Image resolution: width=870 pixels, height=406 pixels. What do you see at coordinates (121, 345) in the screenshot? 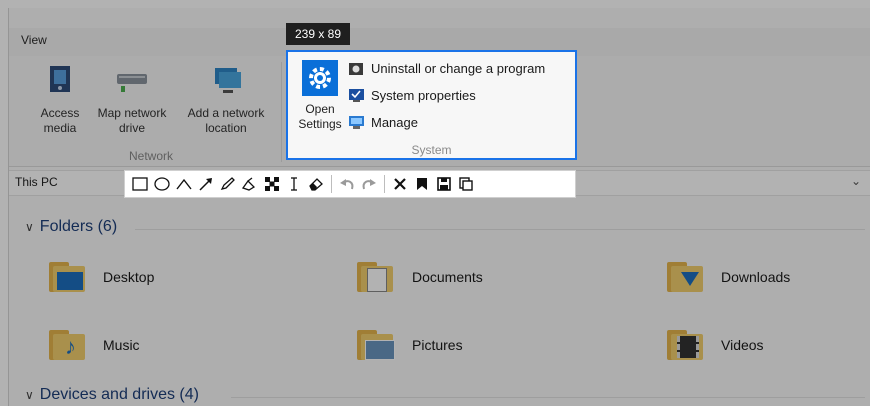
I see `folder-music: Music` at bounding box center [121, 345].